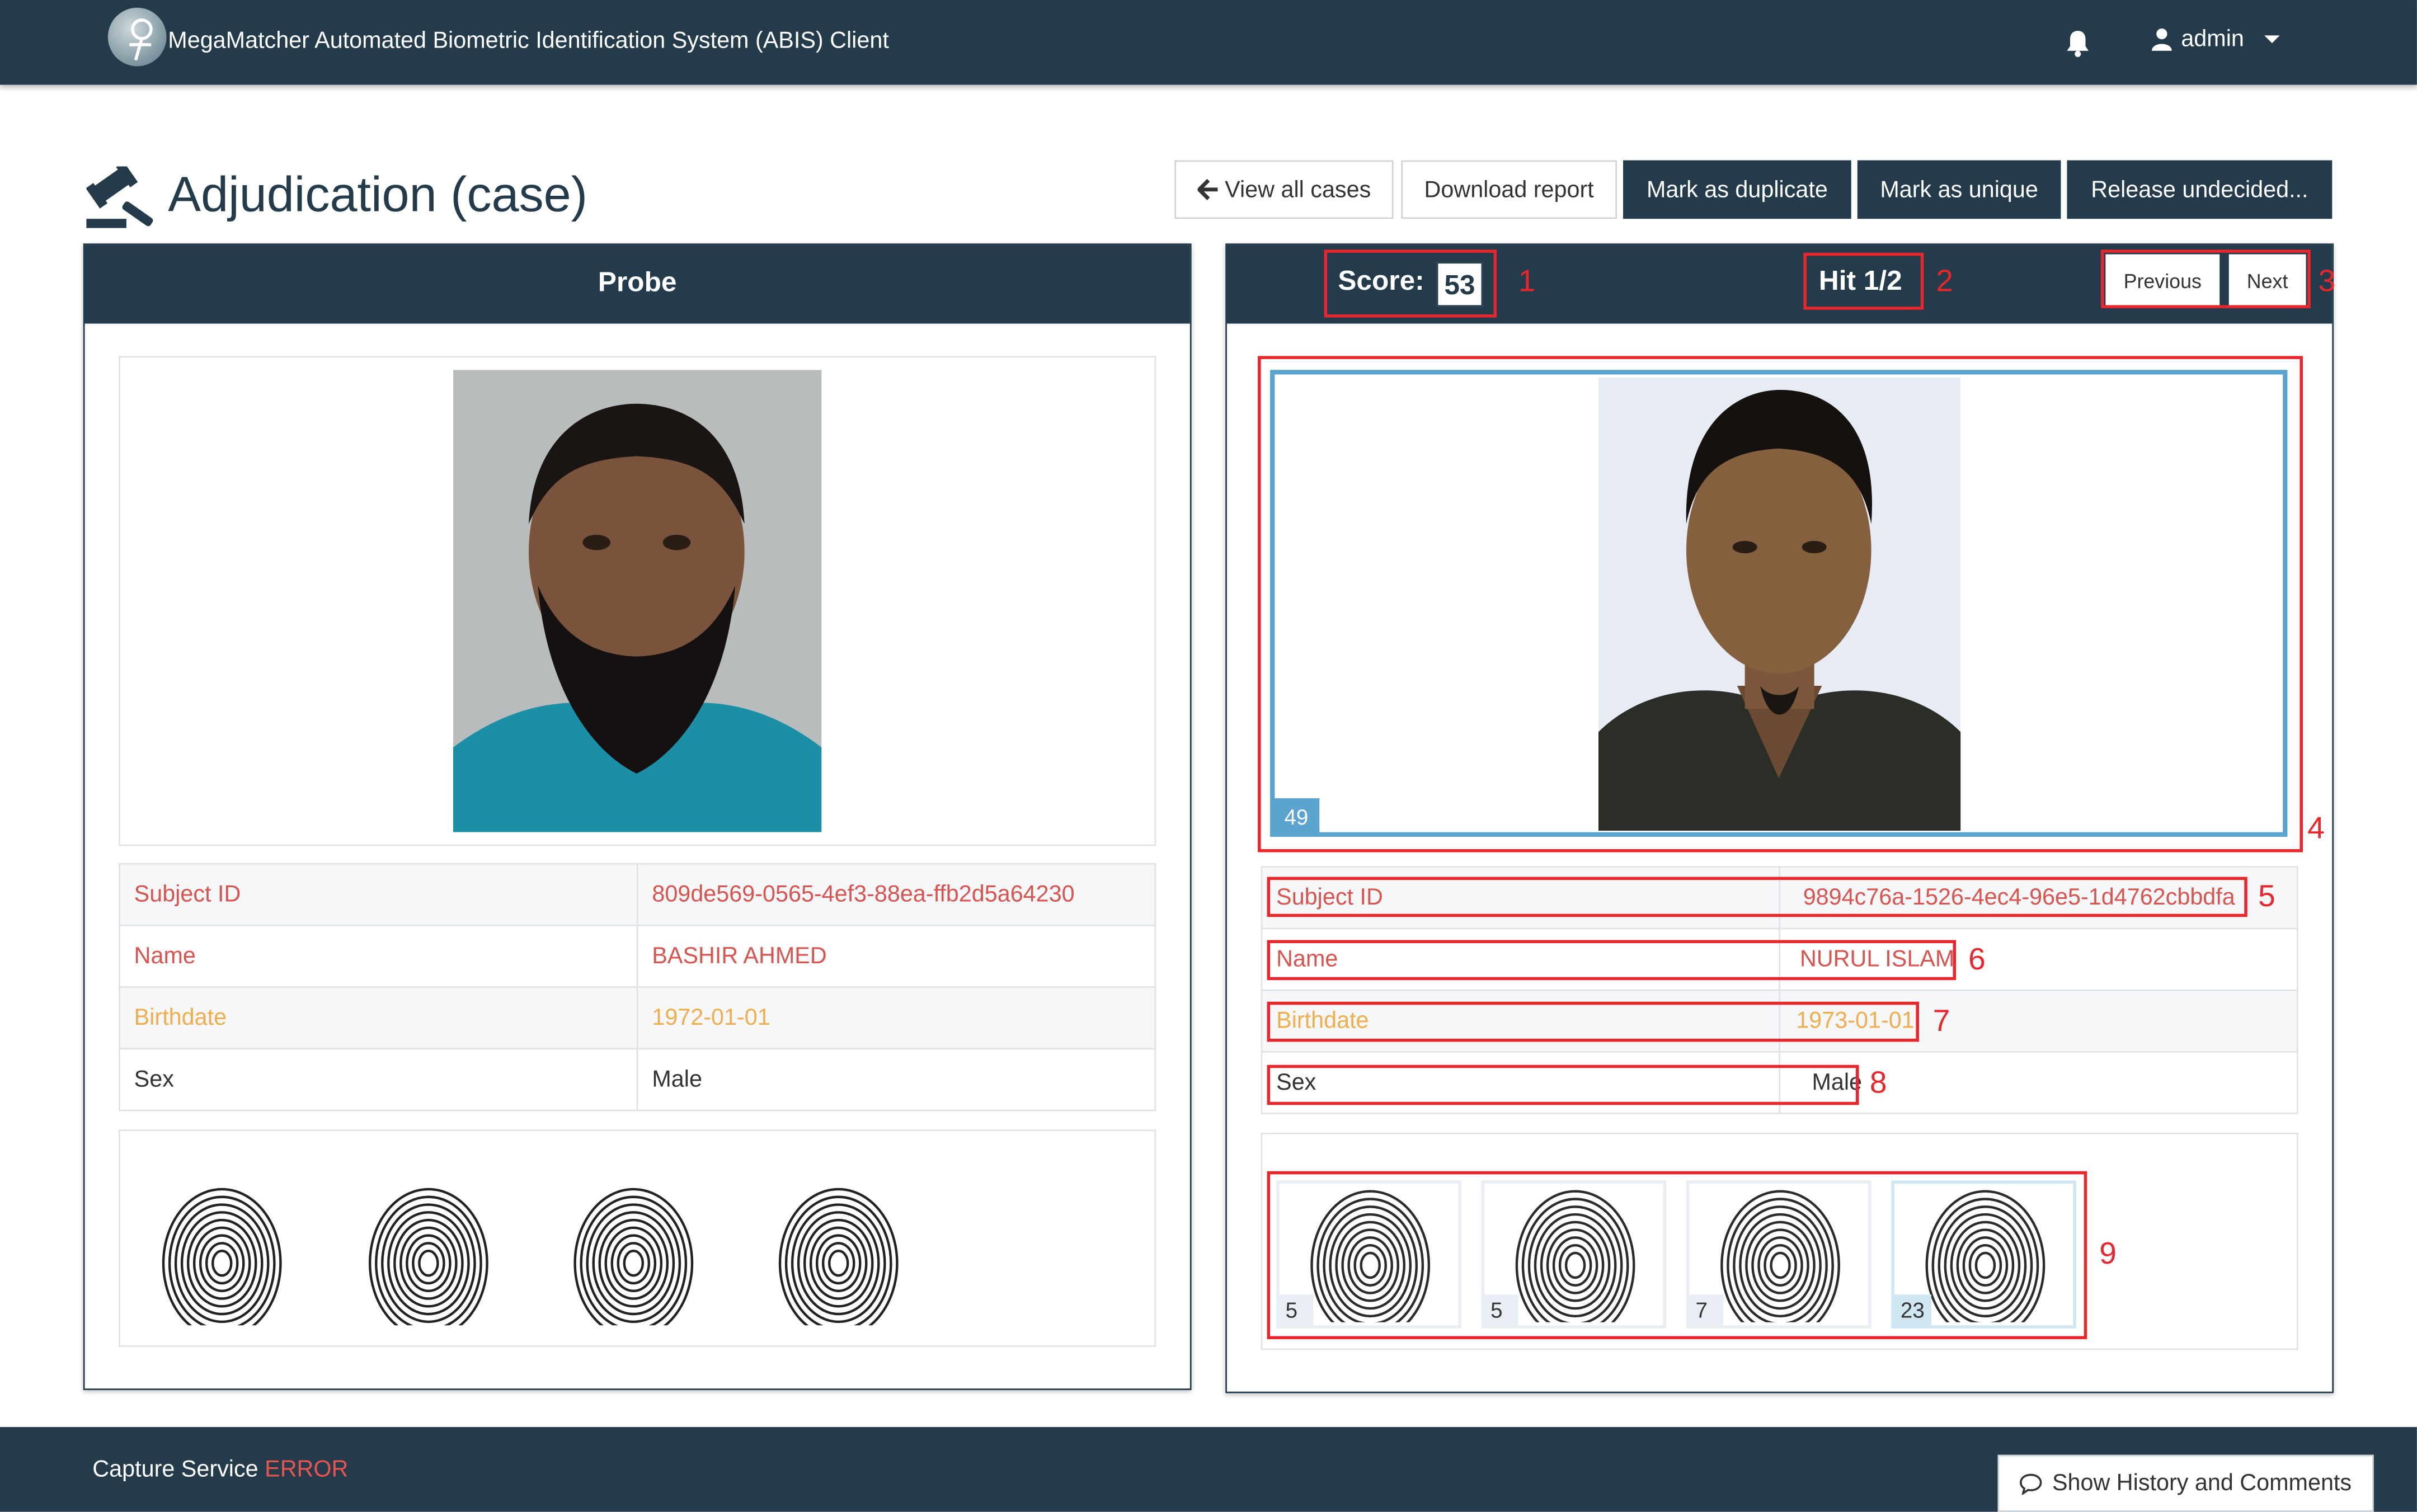 The width and height of the screenshot is (2417, 1512). I want to click on annotation-number: 7, so click(1941, 1022).